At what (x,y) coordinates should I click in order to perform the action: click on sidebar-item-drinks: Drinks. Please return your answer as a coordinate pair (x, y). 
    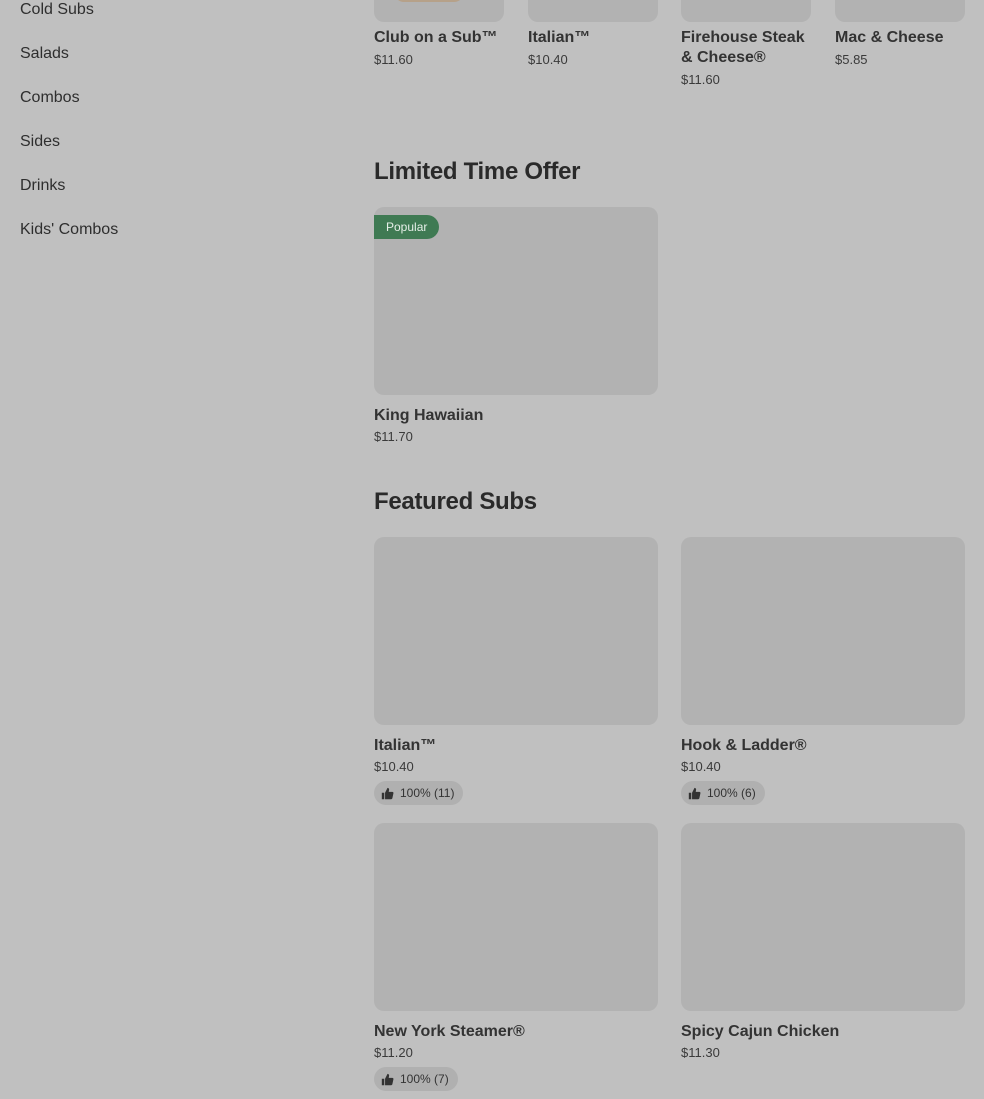
    Looking at the image, I should click on (170, 186).